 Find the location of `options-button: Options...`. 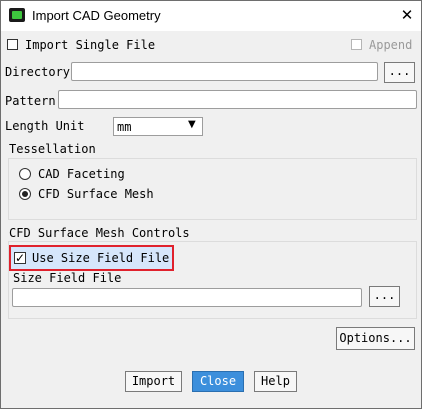

options-button: Options... is located at coordinates (375, 338).